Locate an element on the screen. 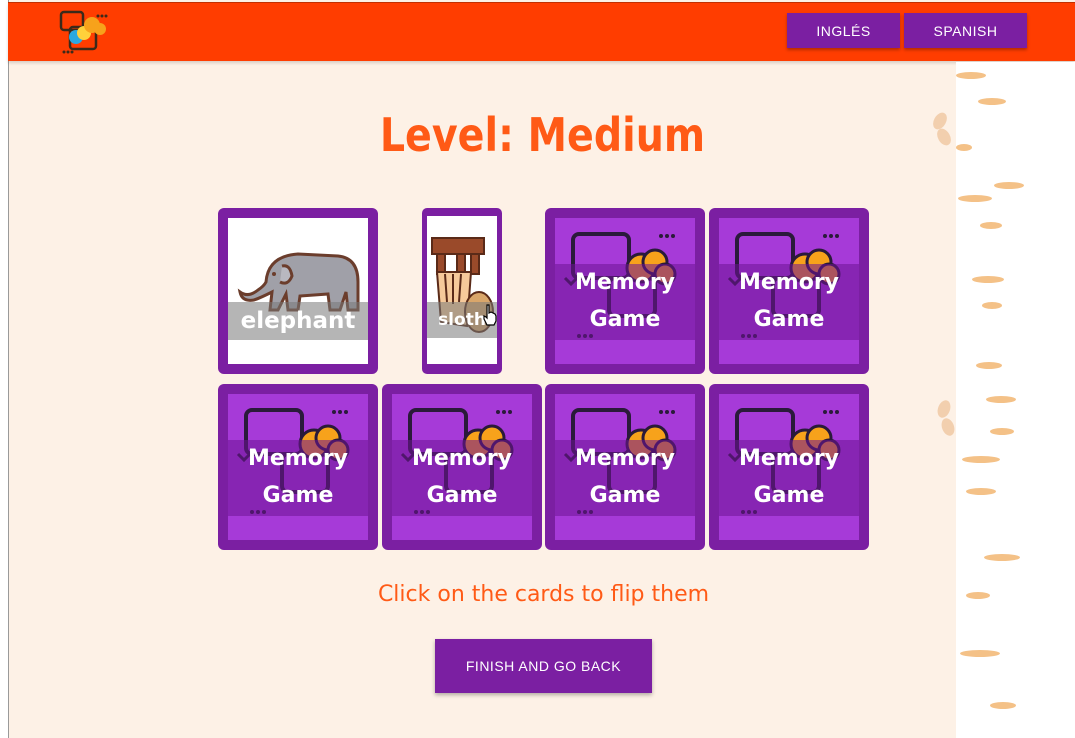 The height and width of the screenshot is (738, 1075). memory-game-logo-icon is located at coordinates (84, 32).